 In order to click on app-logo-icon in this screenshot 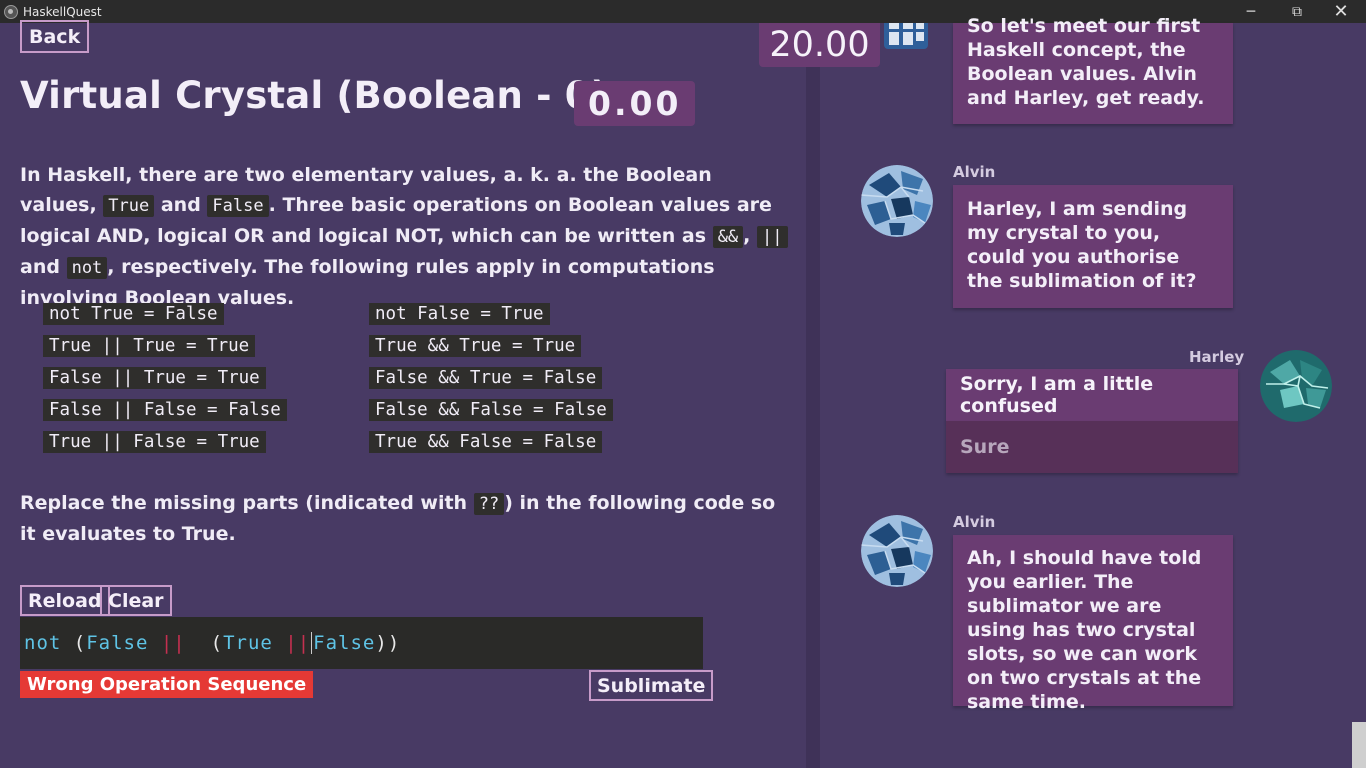, I will do `click(11, 11)`.